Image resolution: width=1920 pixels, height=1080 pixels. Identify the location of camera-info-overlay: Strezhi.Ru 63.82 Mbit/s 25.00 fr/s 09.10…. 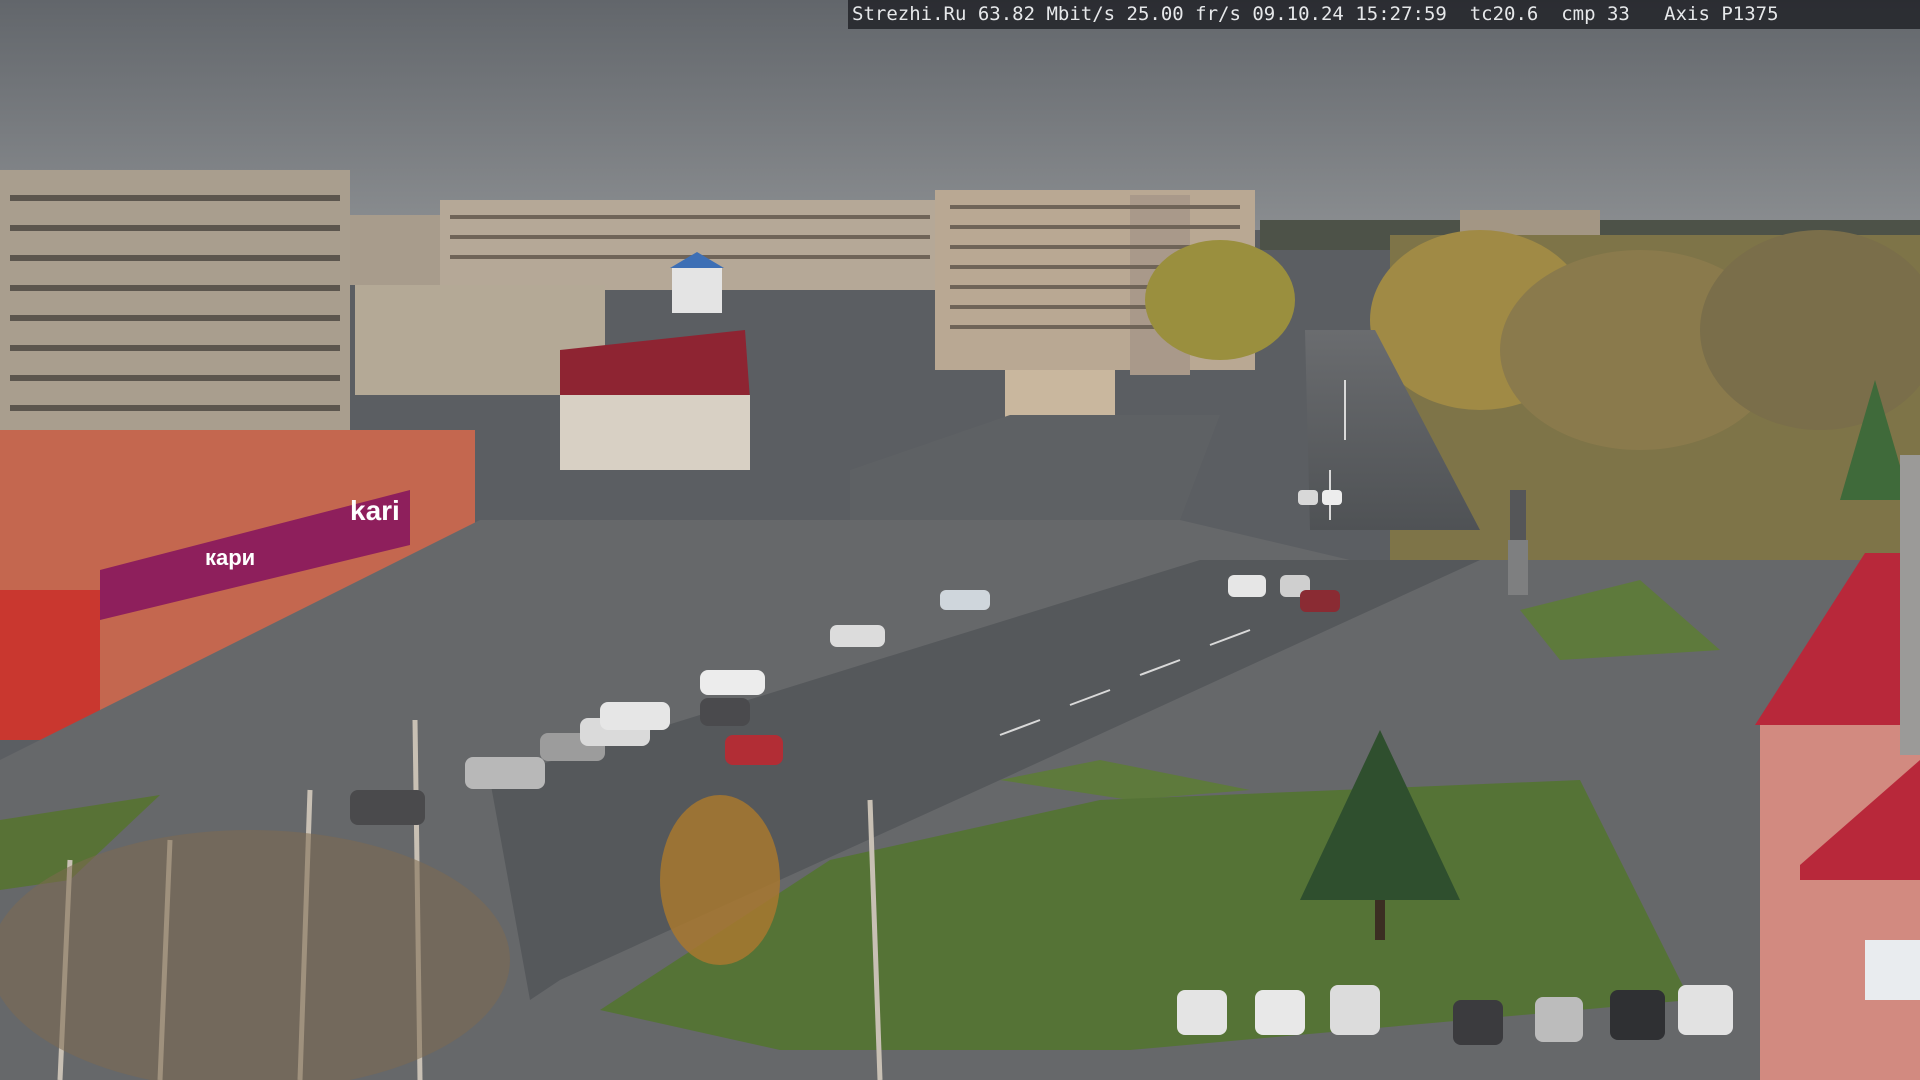
(1384, 14).